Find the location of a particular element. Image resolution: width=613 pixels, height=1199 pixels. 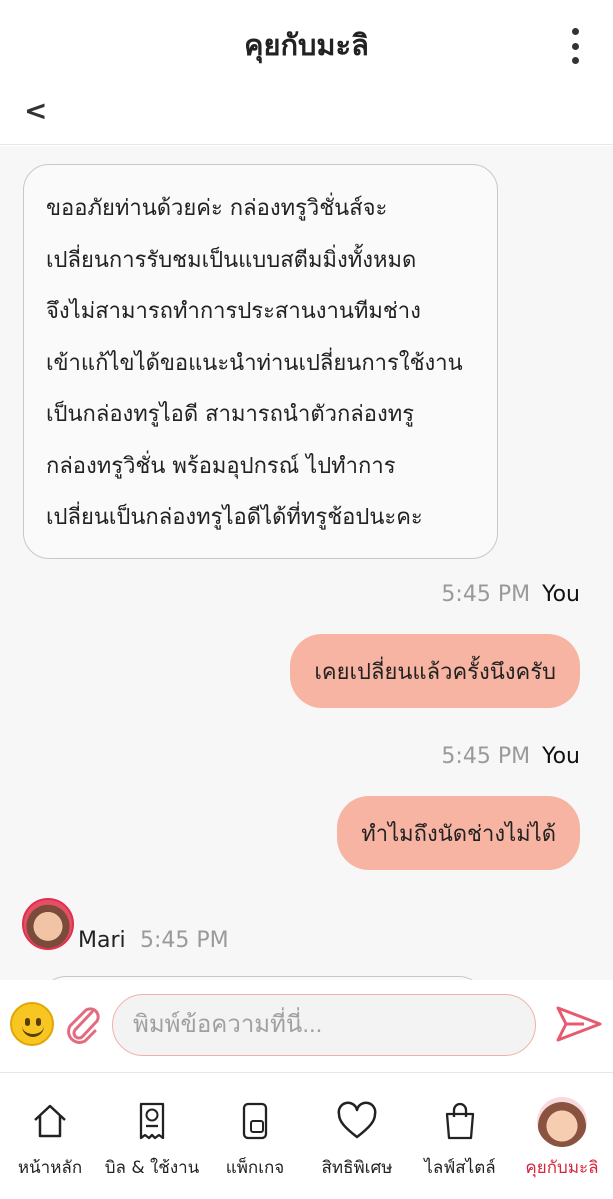

phone-sim-icon is located at coordinates (255, 1121).